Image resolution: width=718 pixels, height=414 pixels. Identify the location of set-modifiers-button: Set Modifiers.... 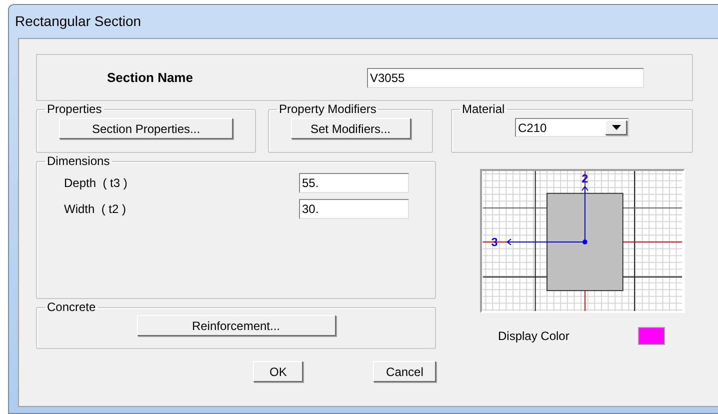
(350, 128).